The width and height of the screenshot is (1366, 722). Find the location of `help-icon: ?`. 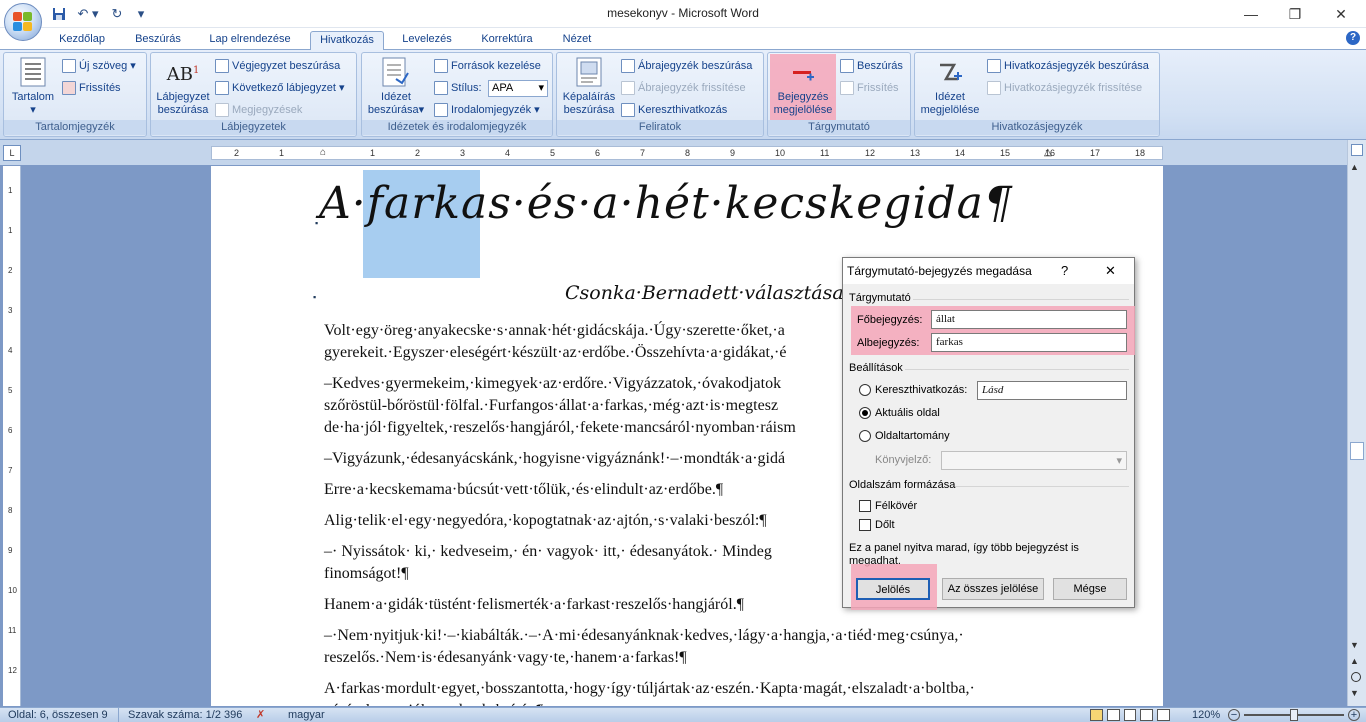

help-icon: ? is located at coordinates (1353, 38).